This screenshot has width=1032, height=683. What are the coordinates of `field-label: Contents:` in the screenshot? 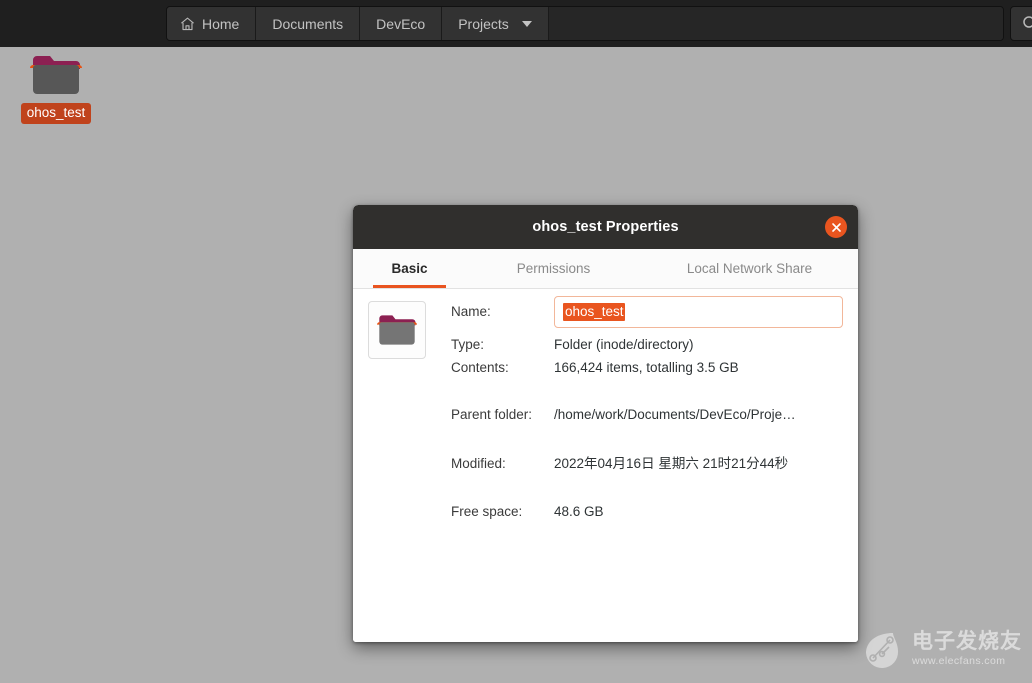 It's located at (480, 367).